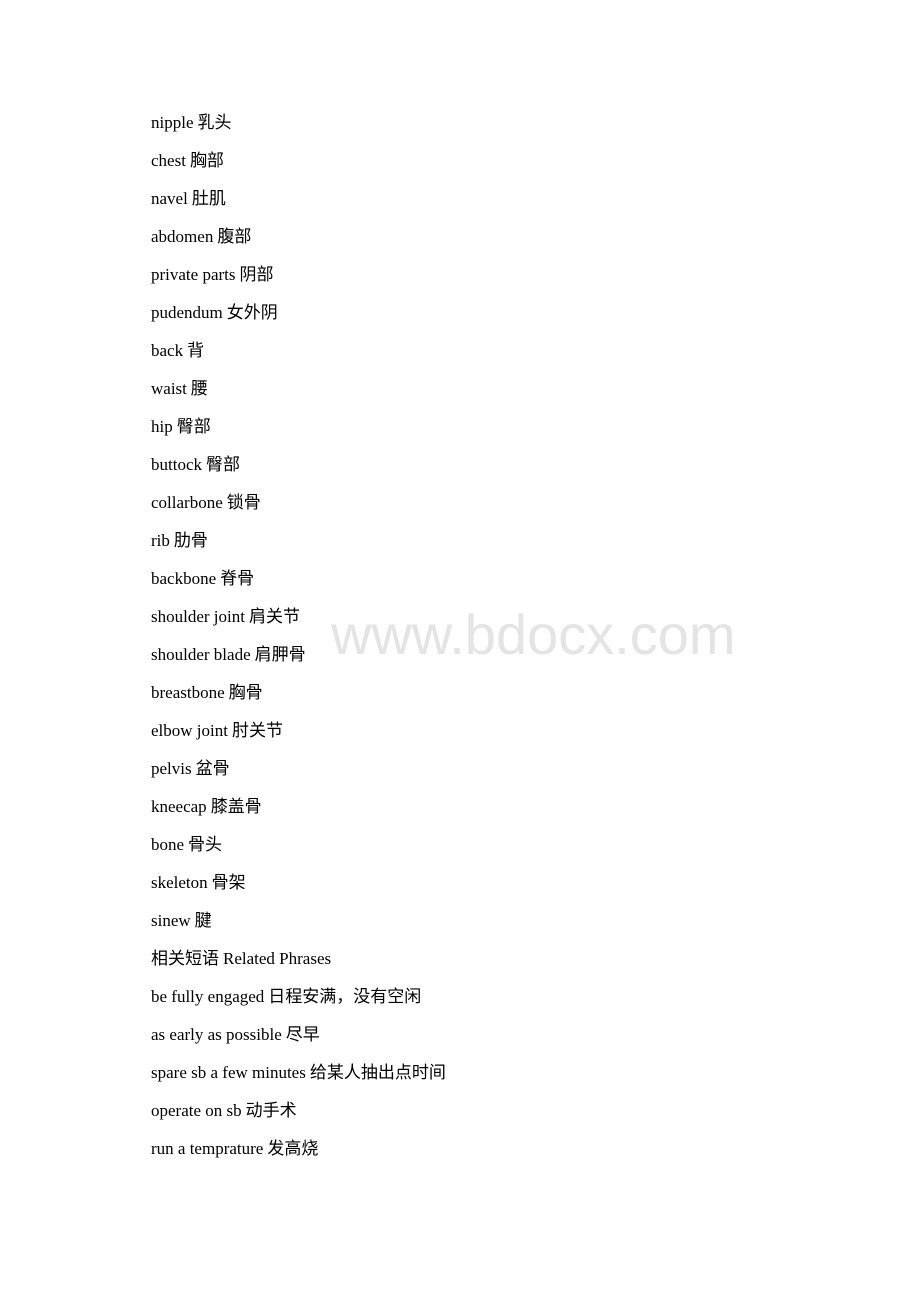 Image resolution: width=920 pixels, height=1302 pixels. I want to click on phrase-english: as early as possible, so click(216, 1034).